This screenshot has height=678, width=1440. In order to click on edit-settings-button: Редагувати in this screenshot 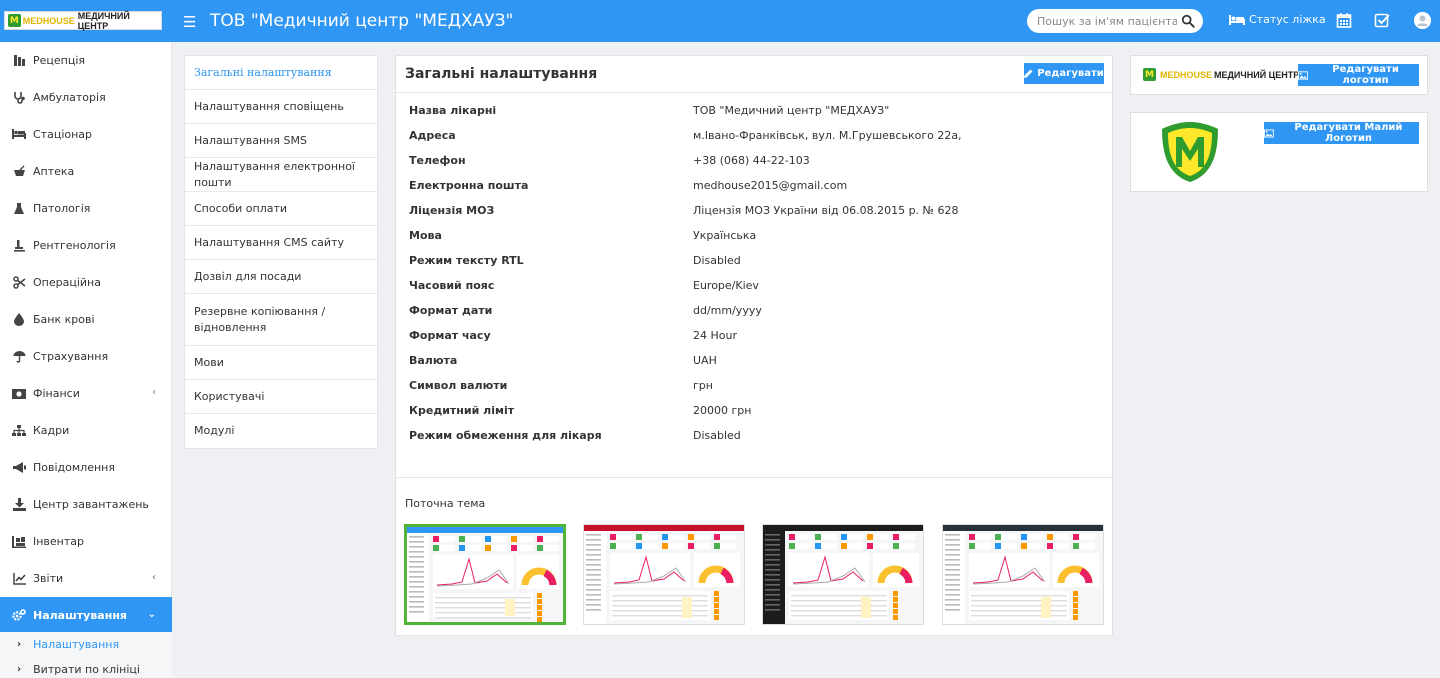, I will do `click(1064, 73)`.